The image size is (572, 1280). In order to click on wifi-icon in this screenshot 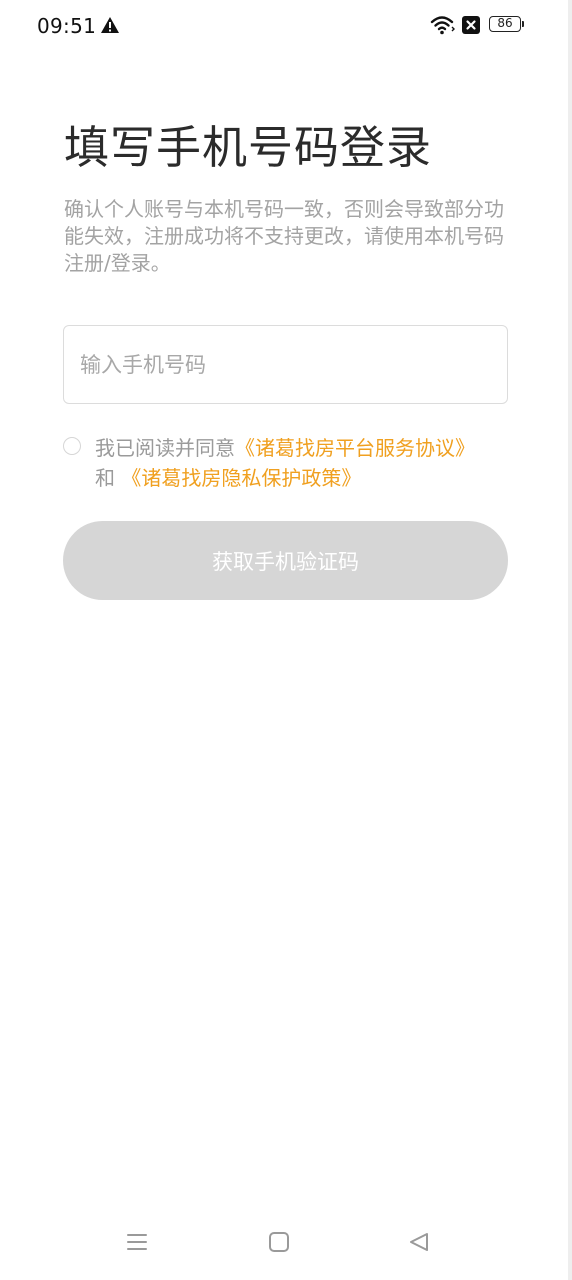, I will do `click(443, 25)`.